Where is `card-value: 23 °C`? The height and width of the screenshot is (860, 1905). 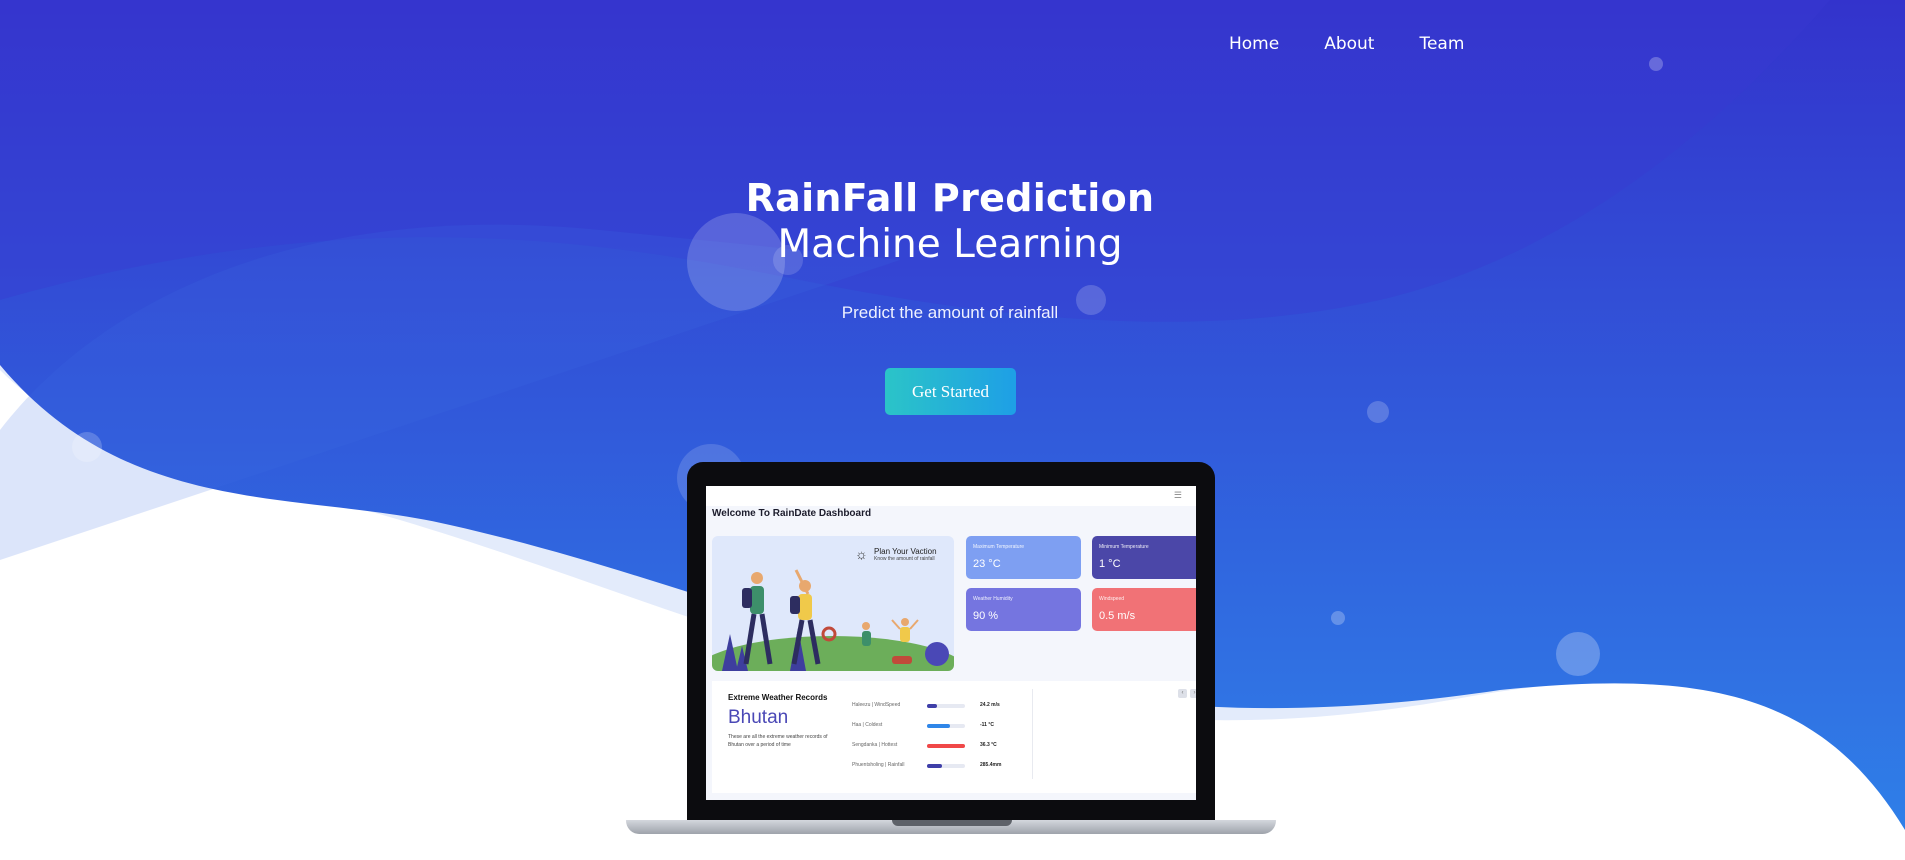 card-value: 23 °C is located at coordinates (987, 564).